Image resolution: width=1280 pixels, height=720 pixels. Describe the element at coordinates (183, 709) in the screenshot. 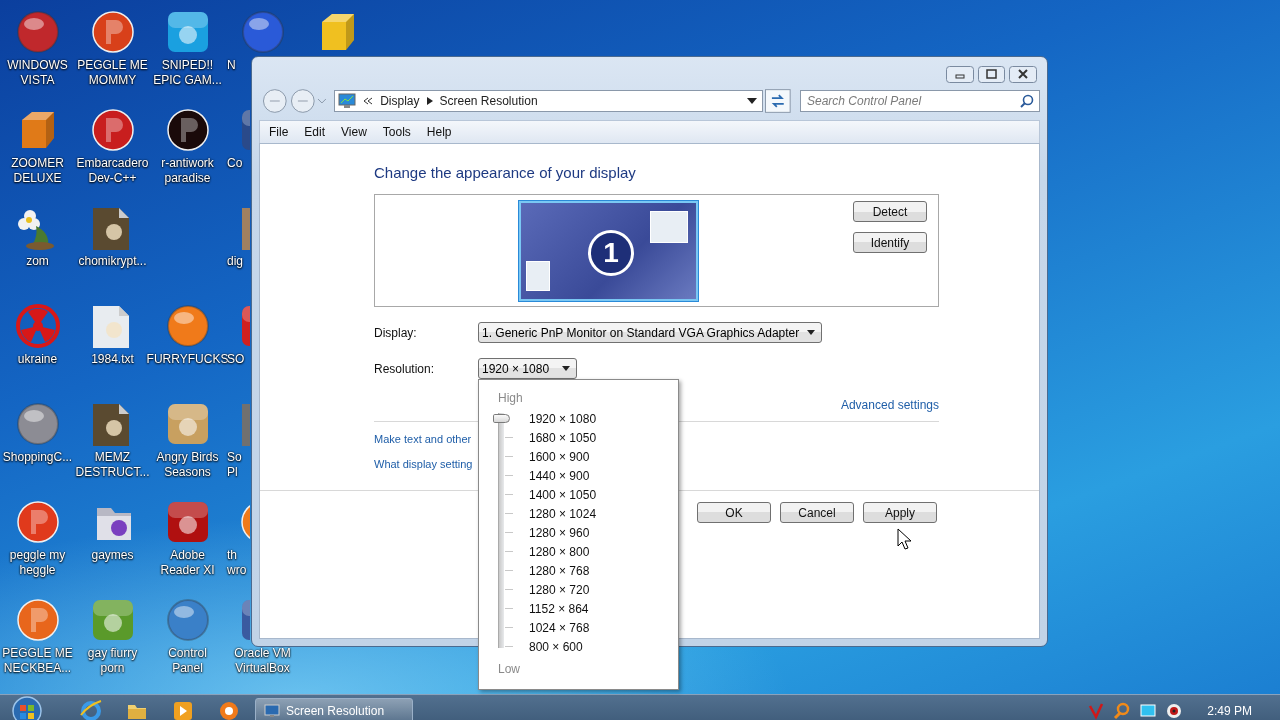

I see `media-player-icon` at that location.